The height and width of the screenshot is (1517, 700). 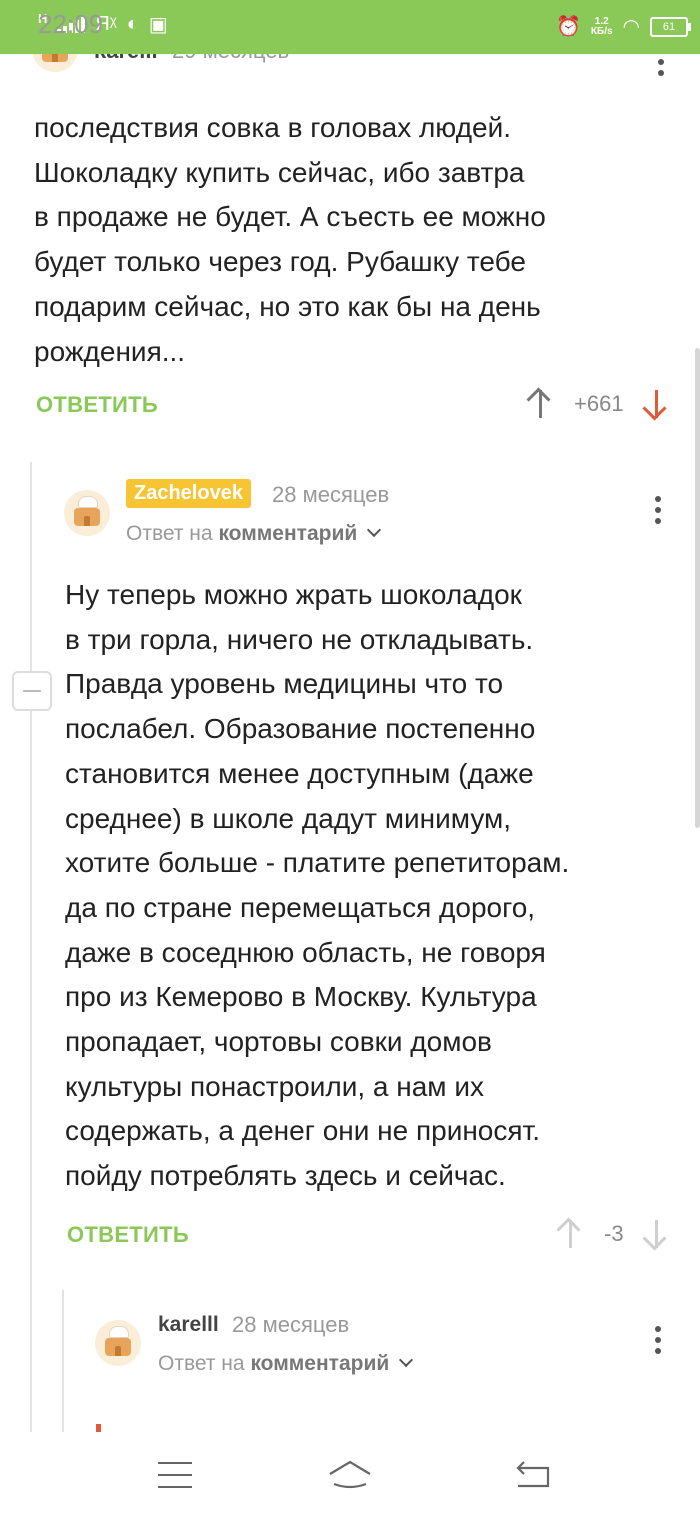 I want to click on system-nav-bar, so click(x=350, y=1474).